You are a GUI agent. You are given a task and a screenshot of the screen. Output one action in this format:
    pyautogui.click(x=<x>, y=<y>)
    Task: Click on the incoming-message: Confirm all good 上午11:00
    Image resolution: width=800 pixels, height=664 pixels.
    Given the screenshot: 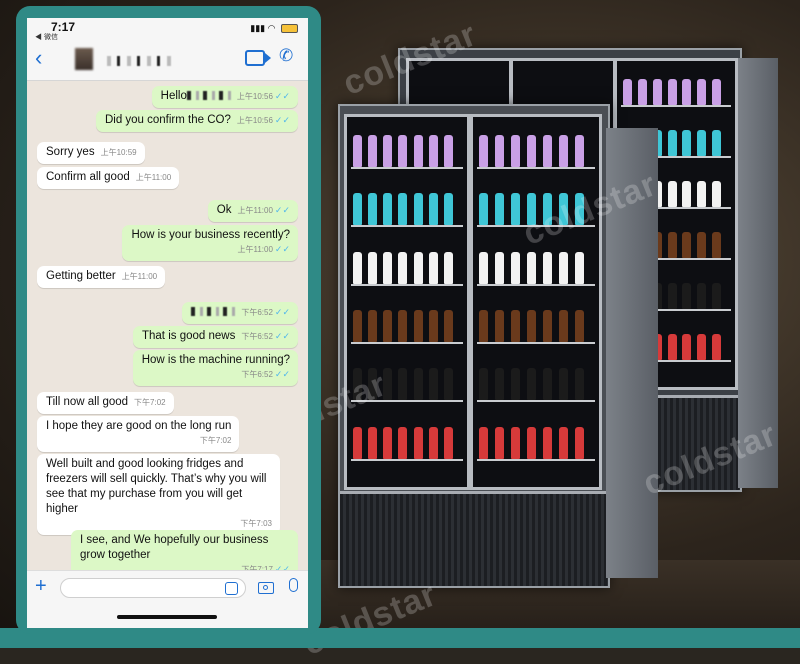 What is the action you would take?
    pyautogui.click(x=108, y=178)
    